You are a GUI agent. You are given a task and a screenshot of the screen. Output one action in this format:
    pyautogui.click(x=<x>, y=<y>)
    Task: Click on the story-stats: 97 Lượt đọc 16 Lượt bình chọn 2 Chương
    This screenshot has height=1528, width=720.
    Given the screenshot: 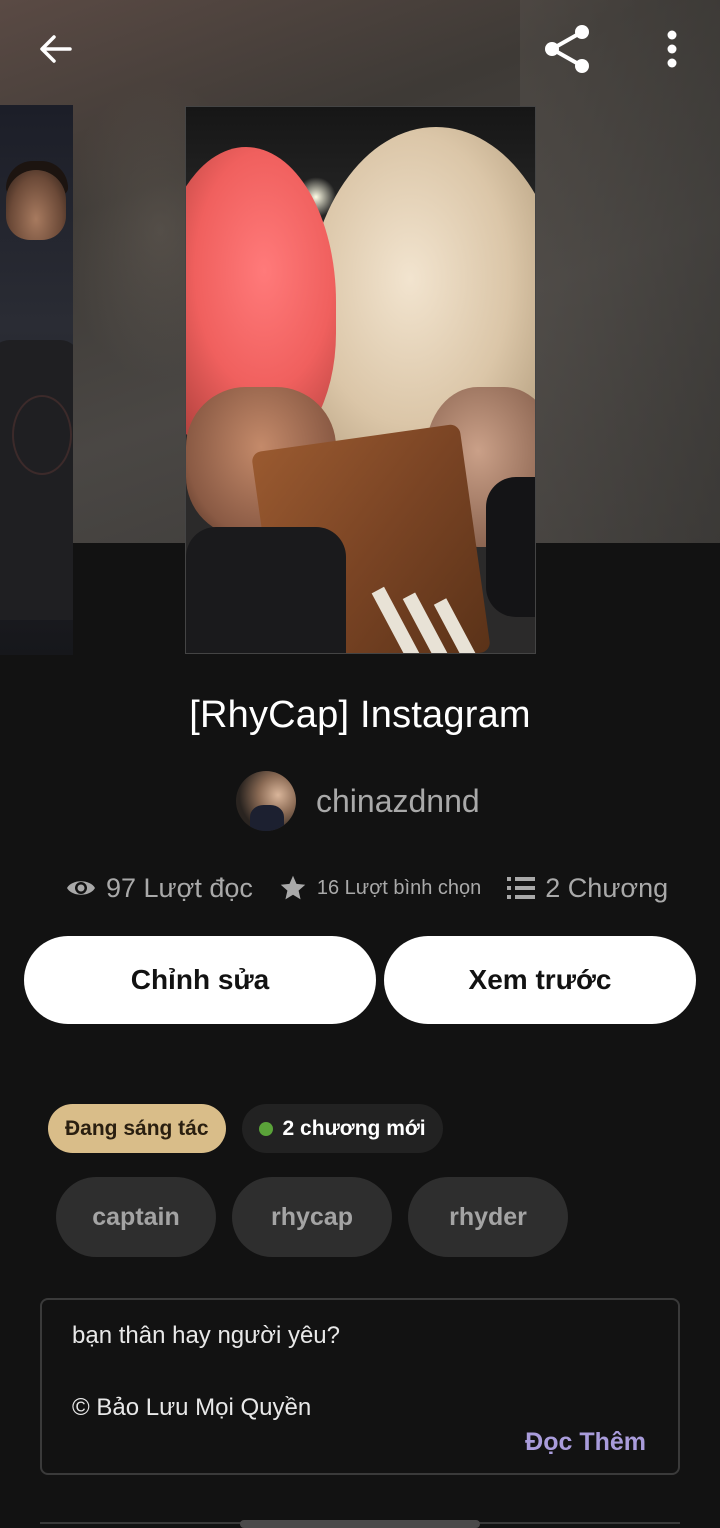 What is the action you would take?
    pyautogui.click(x=367, y=888)
    